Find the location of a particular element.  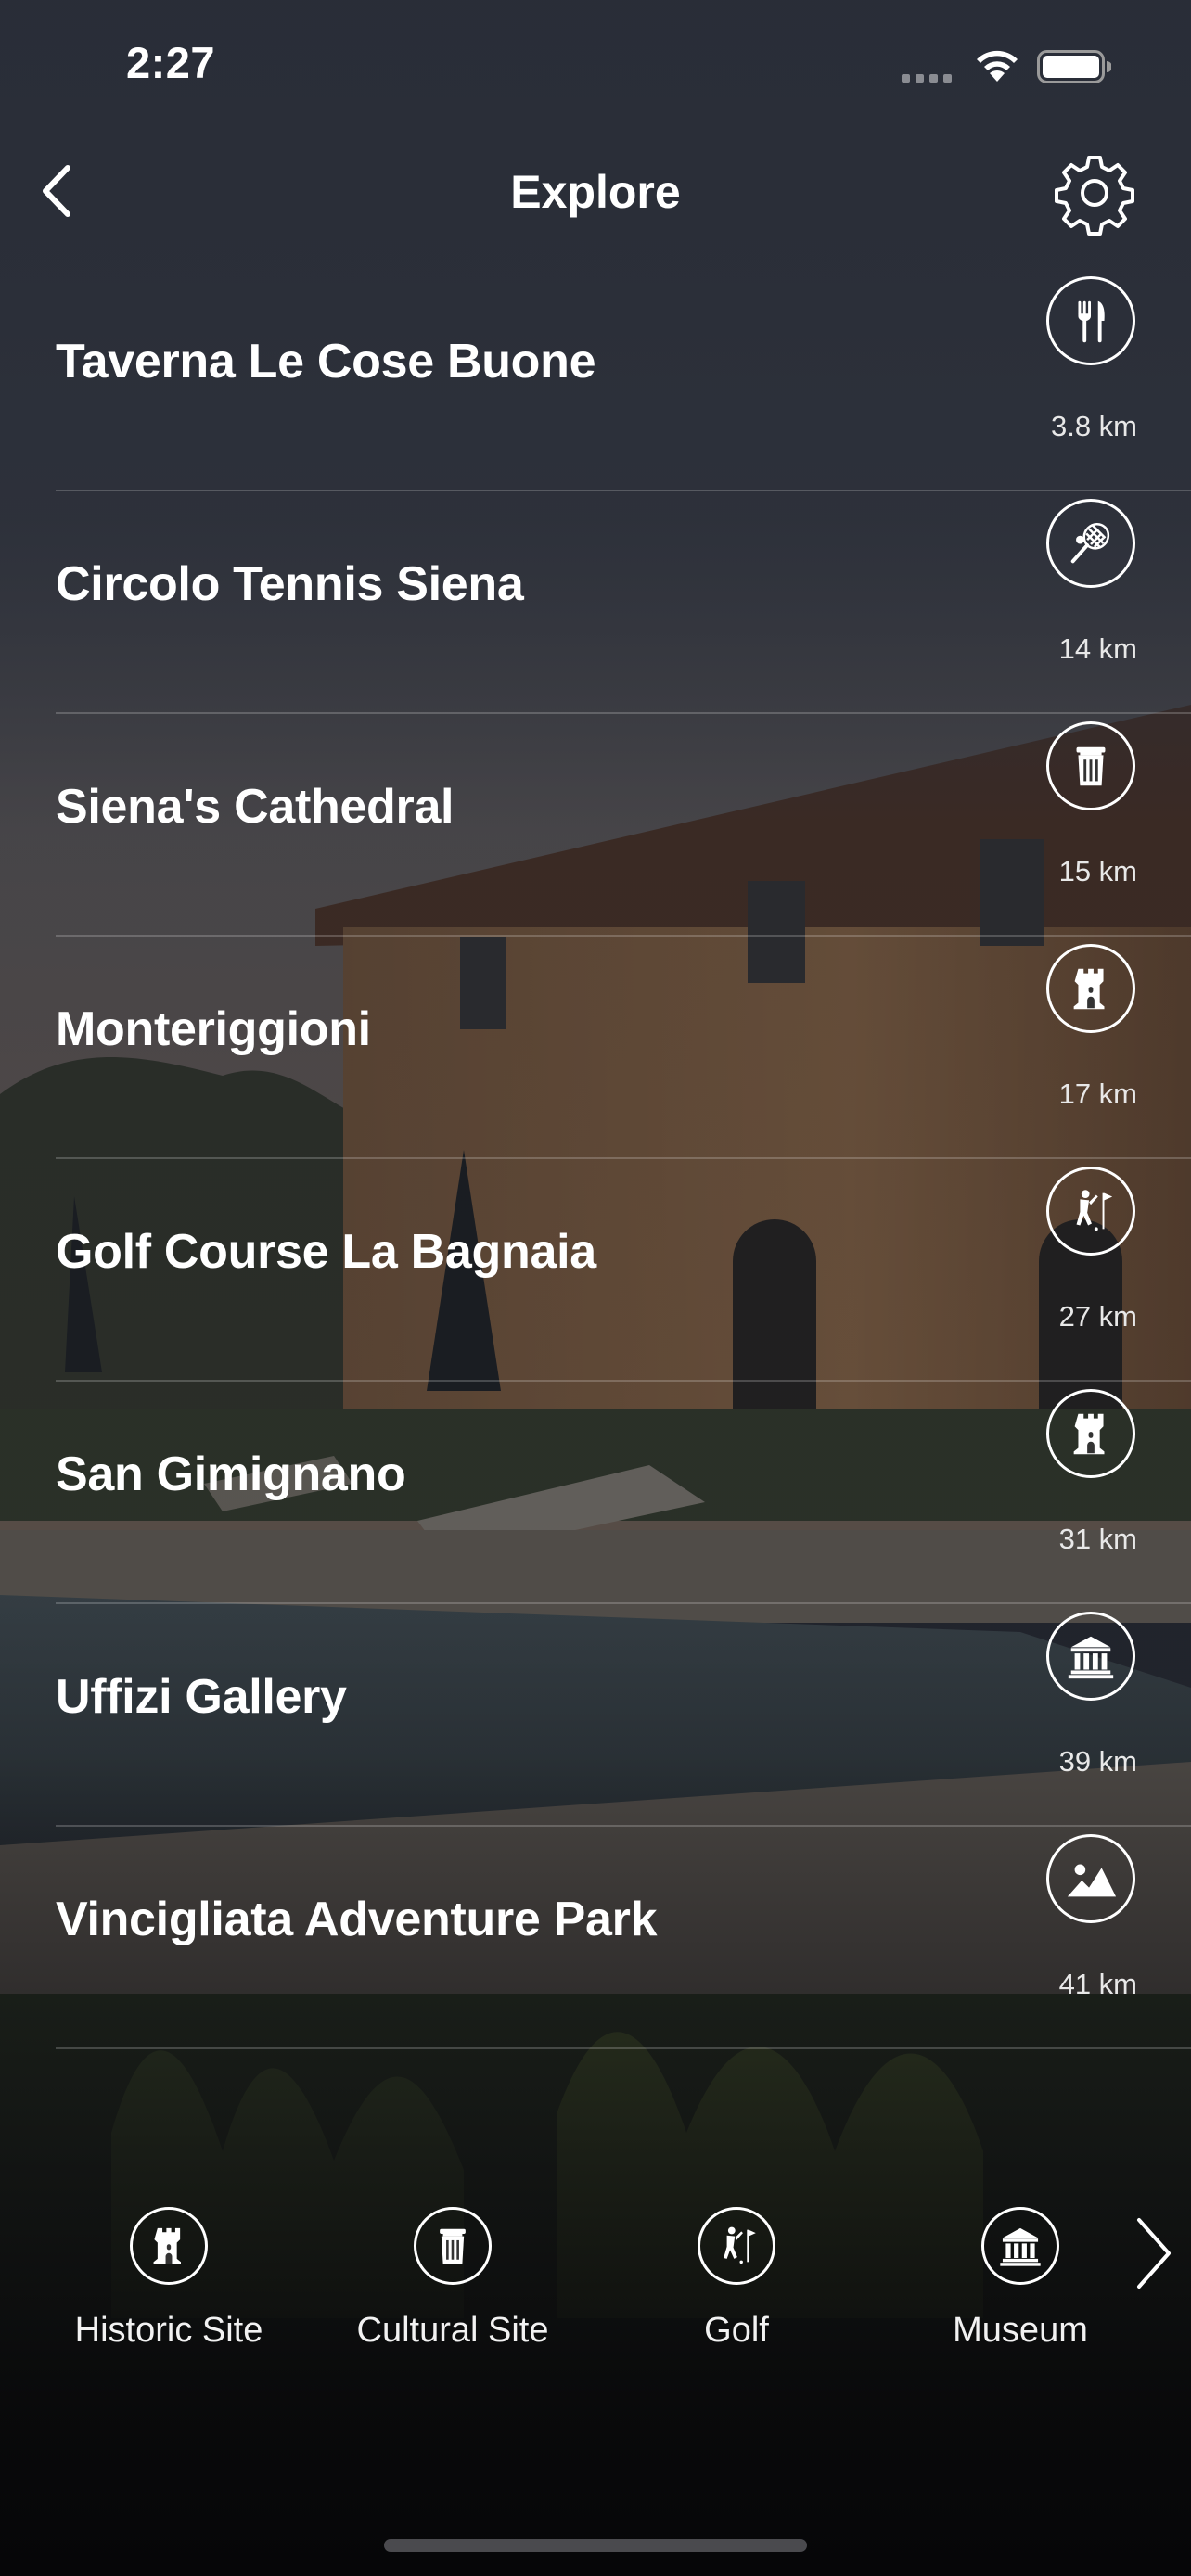

settings-button is located at coordinates (1095, 193).